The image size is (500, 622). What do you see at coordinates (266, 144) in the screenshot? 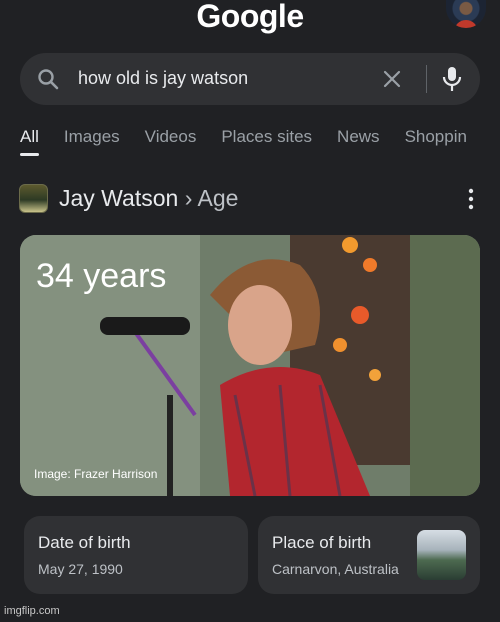
I see `tab-places-sites: Places sites` at bounding box center [266, 144].